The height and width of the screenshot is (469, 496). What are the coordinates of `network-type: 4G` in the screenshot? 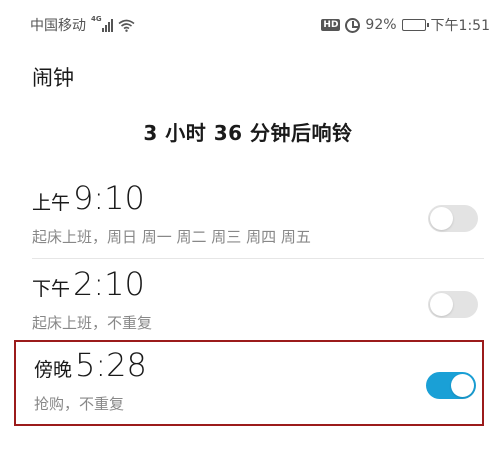 It's located at (96, 18).